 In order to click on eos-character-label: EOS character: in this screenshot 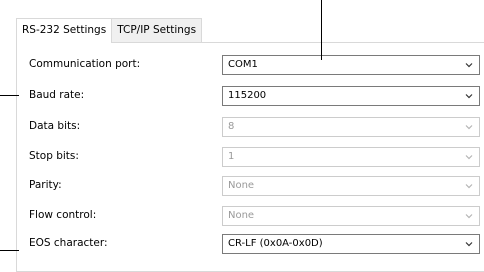, I will do `click(68, 243)`.